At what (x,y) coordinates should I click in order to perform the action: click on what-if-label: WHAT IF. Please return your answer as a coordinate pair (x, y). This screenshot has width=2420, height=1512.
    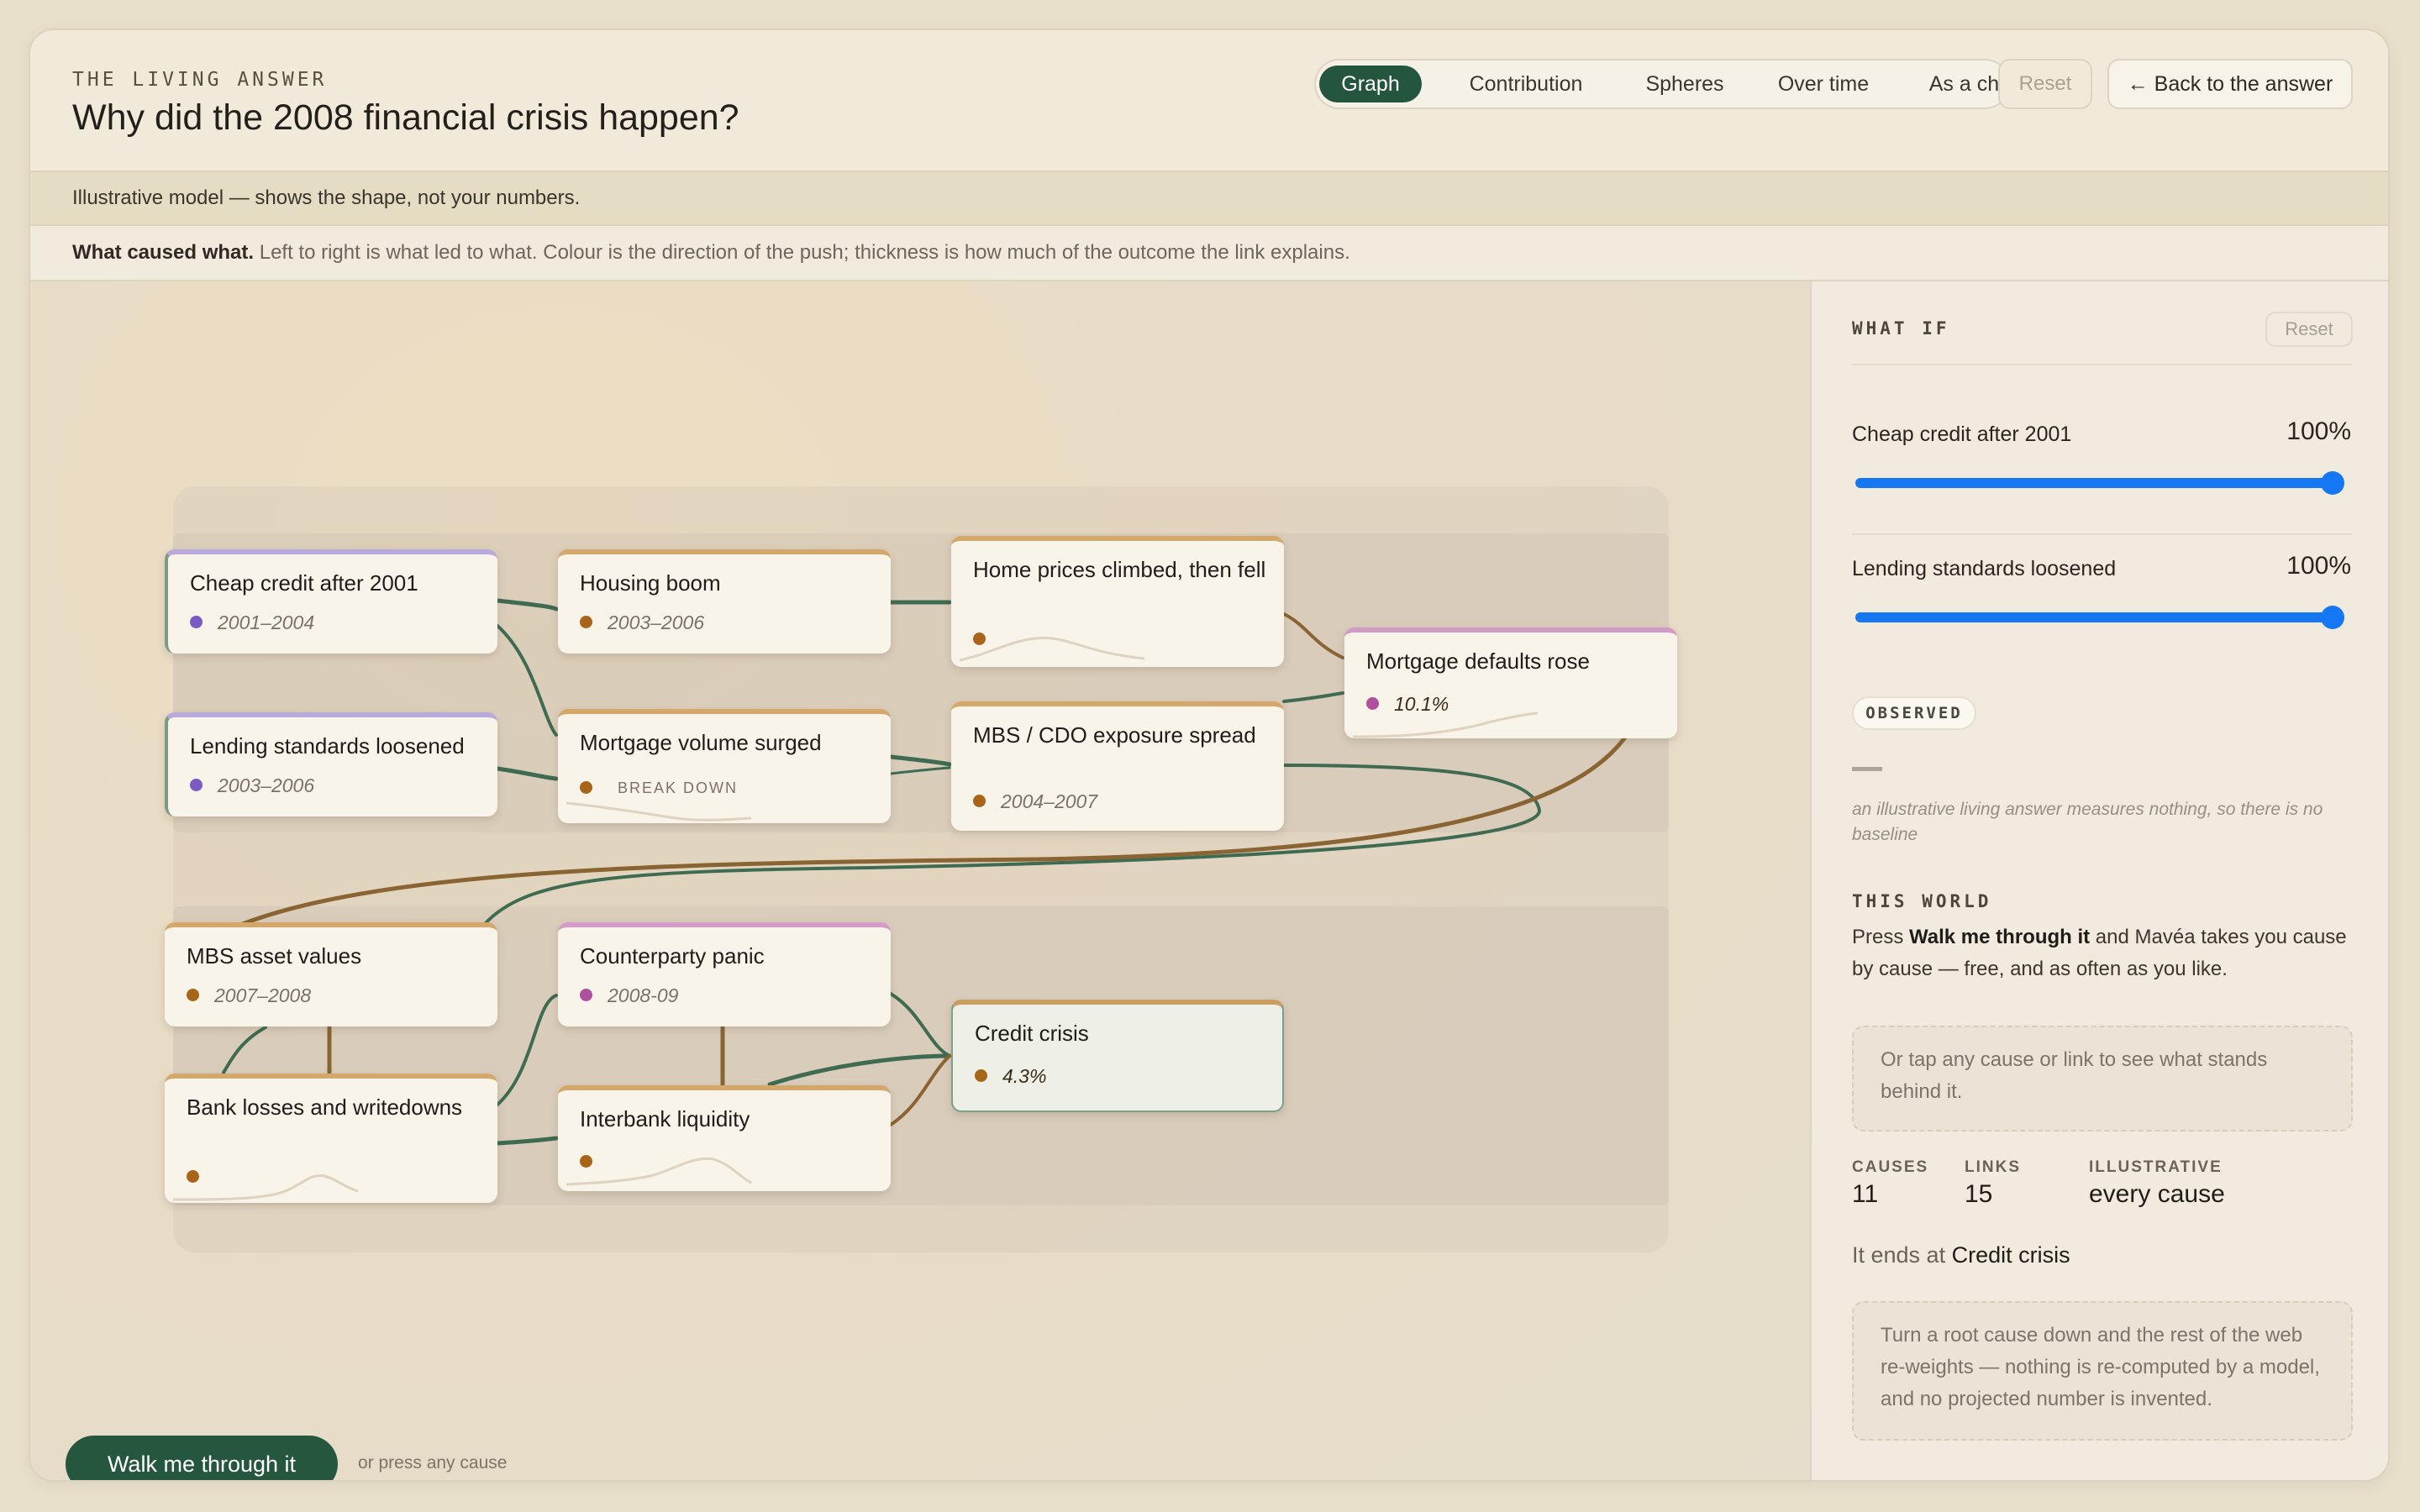
    Looking at the image, I should click on (1901, 328).